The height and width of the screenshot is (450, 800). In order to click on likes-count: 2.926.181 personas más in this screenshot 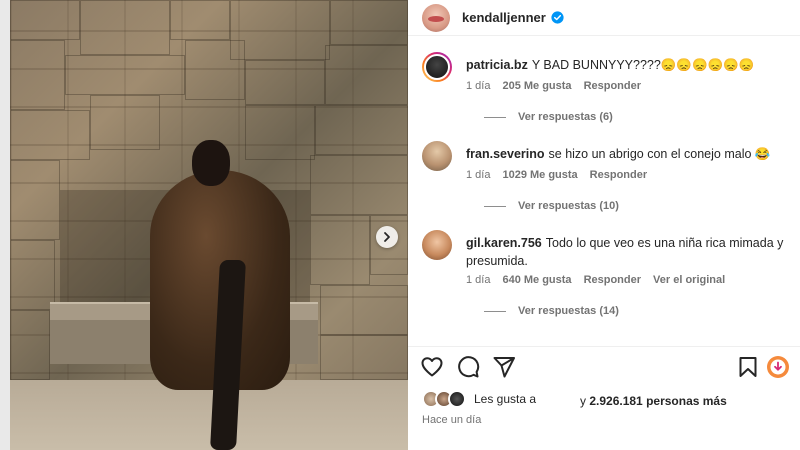, I will do `click(658, 401)`.